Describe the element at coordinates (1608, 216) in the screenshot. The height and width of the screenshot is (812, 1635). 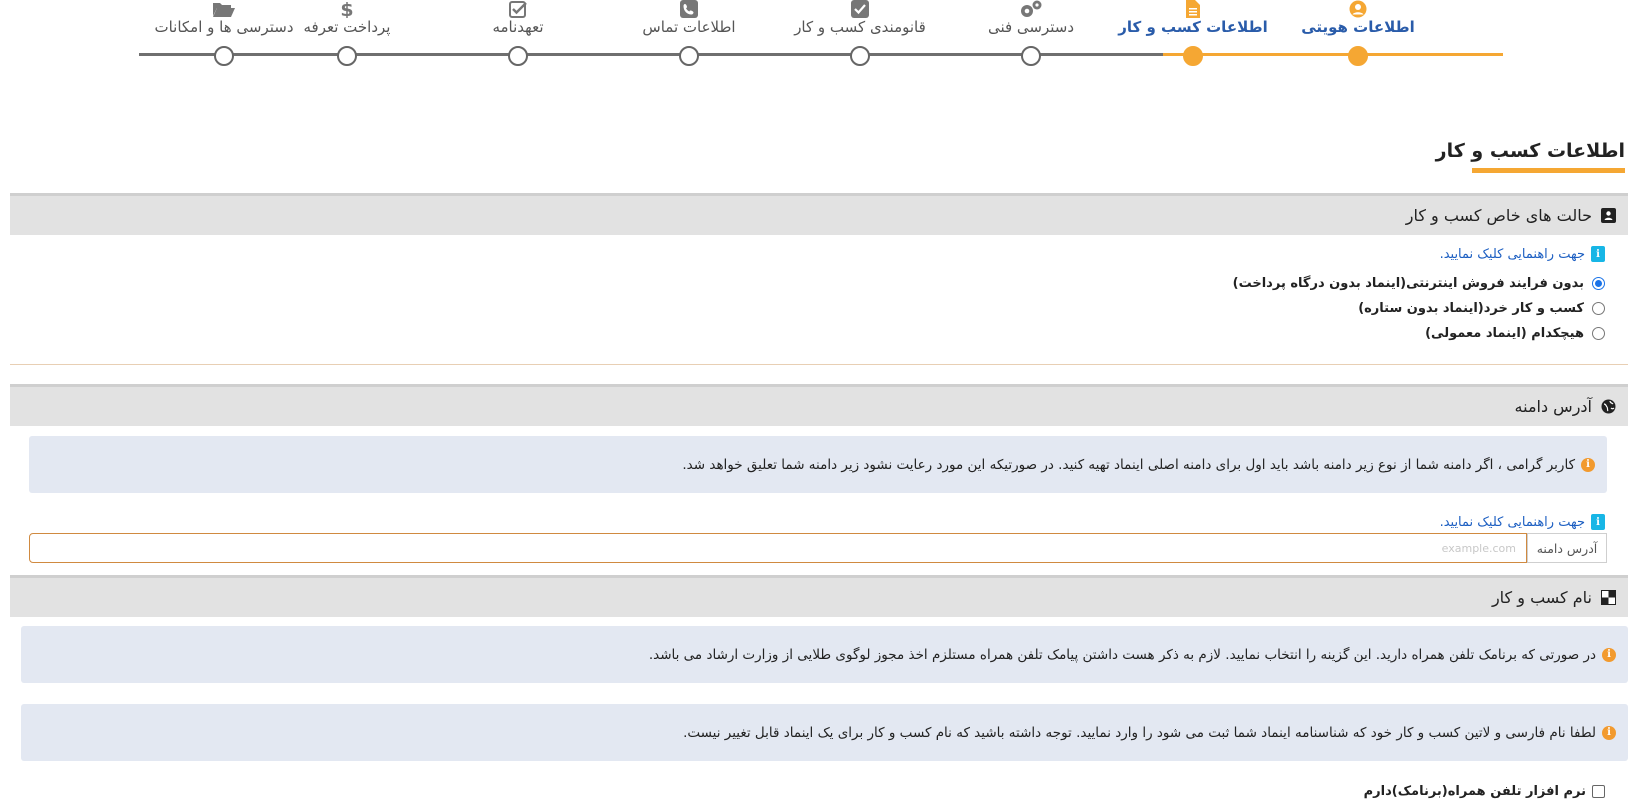
I see `contact-card-icon` at that location.